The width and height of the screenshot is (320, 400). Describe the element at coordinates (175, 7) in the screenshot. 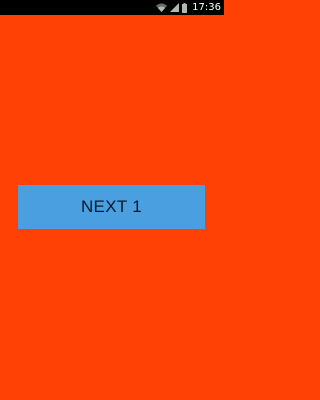

I see `signal-icon` at that location.